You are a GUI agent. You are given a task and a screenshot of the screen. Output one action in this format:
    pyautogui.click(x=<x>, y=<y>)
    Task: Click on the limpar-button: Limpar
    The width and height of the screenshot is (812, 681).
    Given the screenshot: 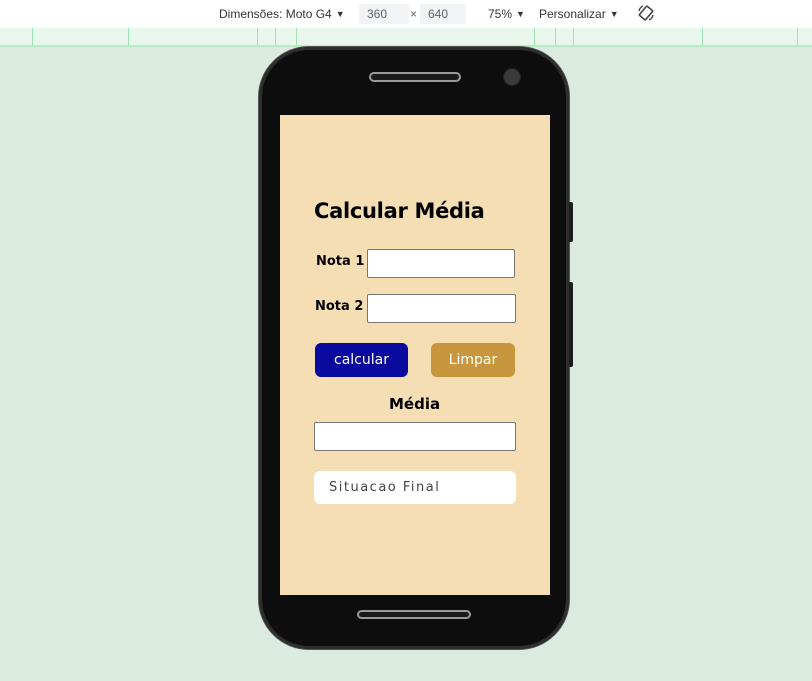 What is the action you would take?
    pyautogui.click(x=473, y=360)
    